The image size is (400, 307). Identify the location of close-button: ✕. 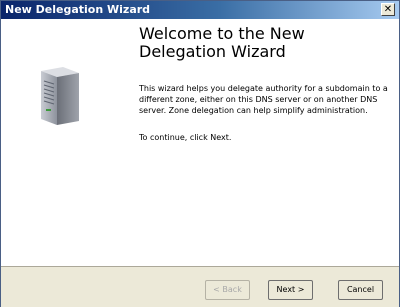
(388, 9).